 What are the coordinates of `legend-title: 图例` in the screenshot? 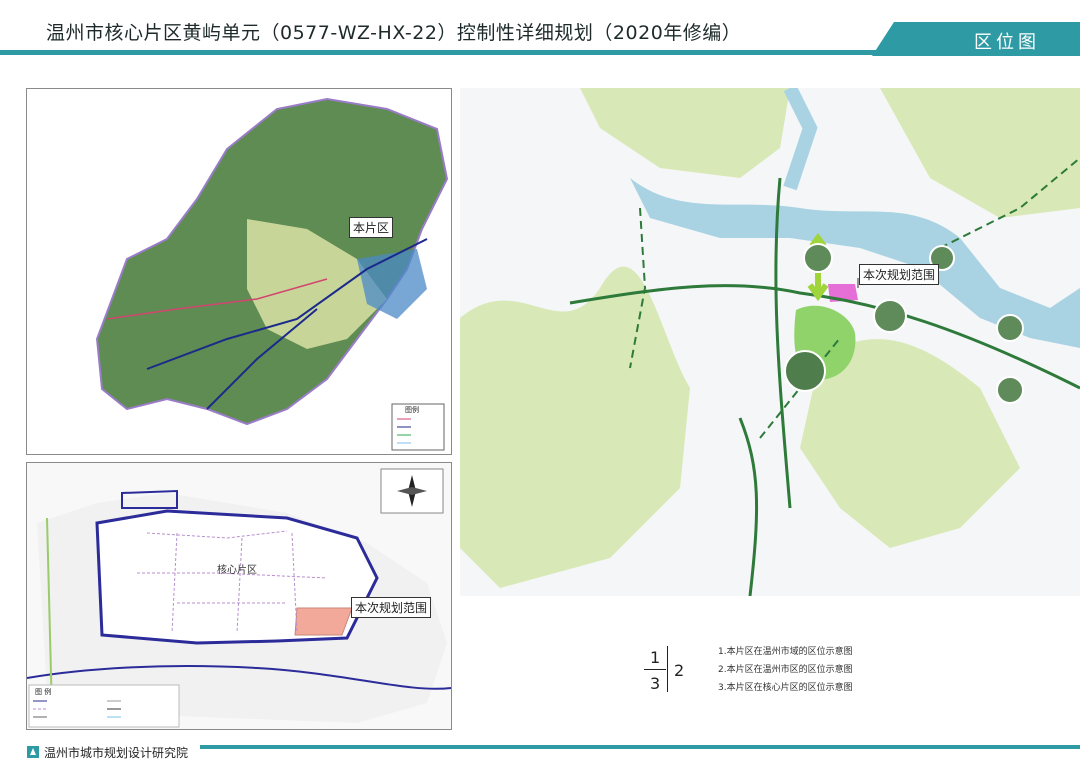 It's located at (412, 410).